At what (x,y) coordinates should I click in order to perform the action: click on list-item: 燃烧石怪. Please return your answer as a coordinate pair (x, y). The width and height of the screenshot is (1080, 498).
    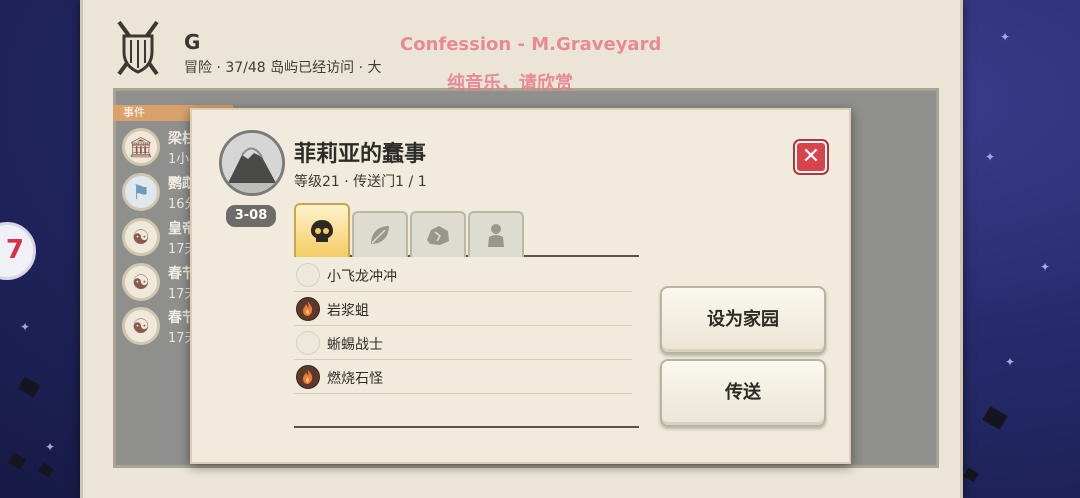
    Looking at the image, I should click on (463, 377).